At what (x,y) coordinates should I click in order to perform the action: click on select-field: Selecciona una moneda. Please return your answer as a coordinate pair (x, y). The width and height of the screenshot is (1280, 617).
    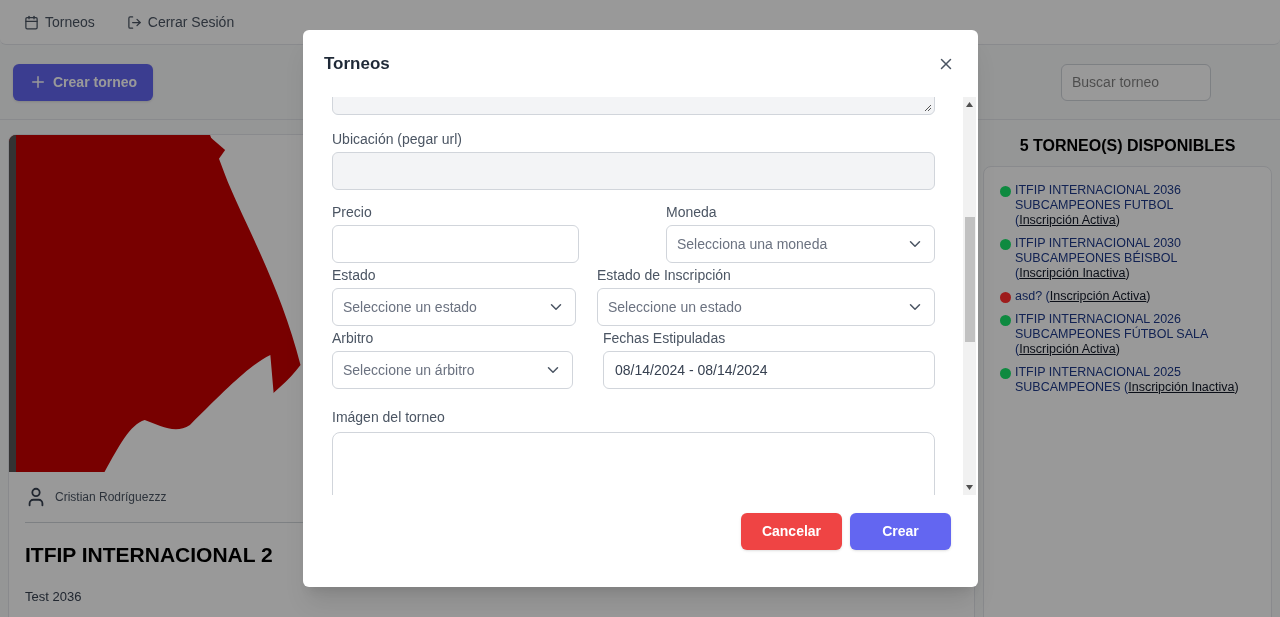
    Looking at the image, I should click on (800, 244).